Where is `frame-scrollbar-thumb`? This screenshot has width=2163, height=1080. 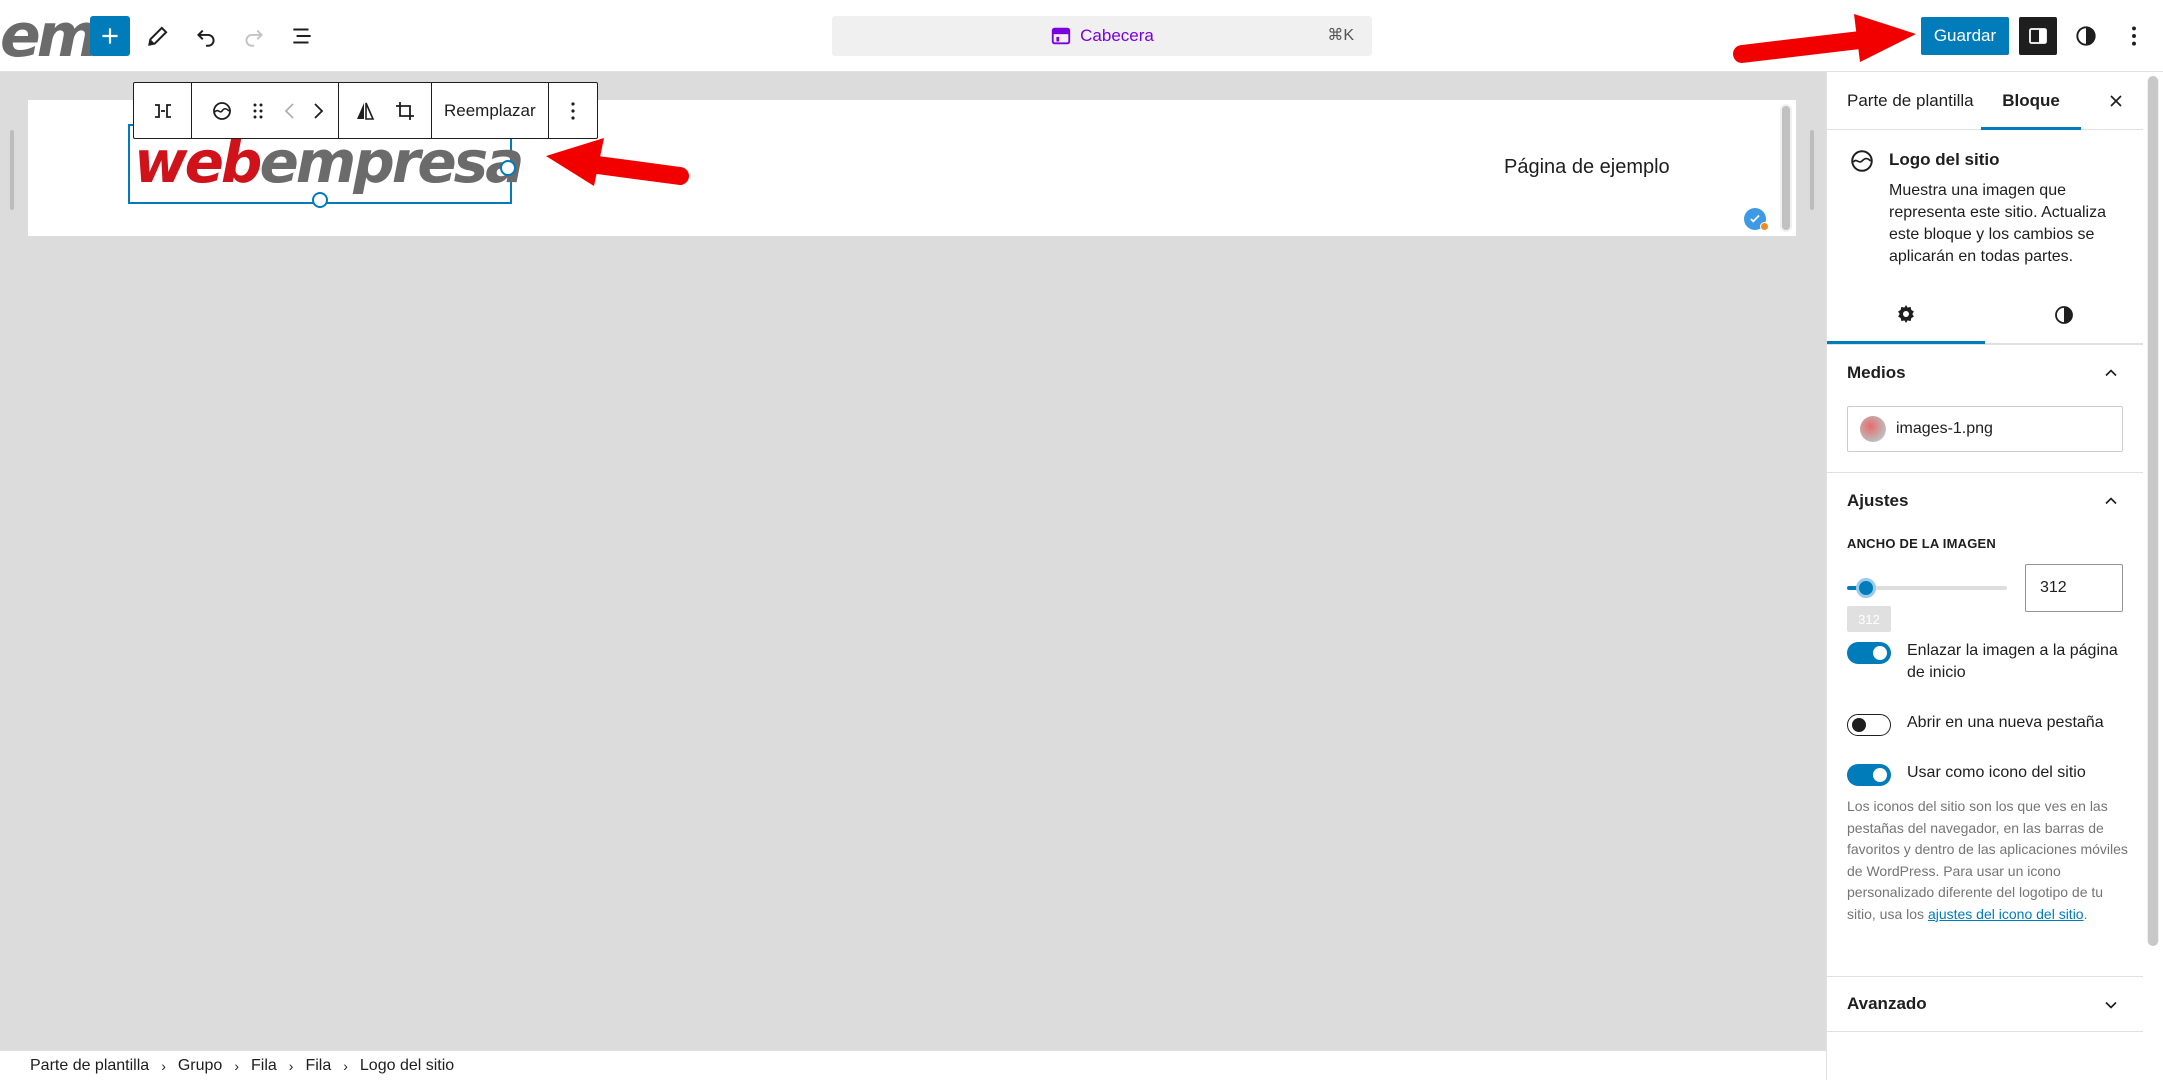 frame-scrollbar-thumb is located at coordinates (1786, 168).